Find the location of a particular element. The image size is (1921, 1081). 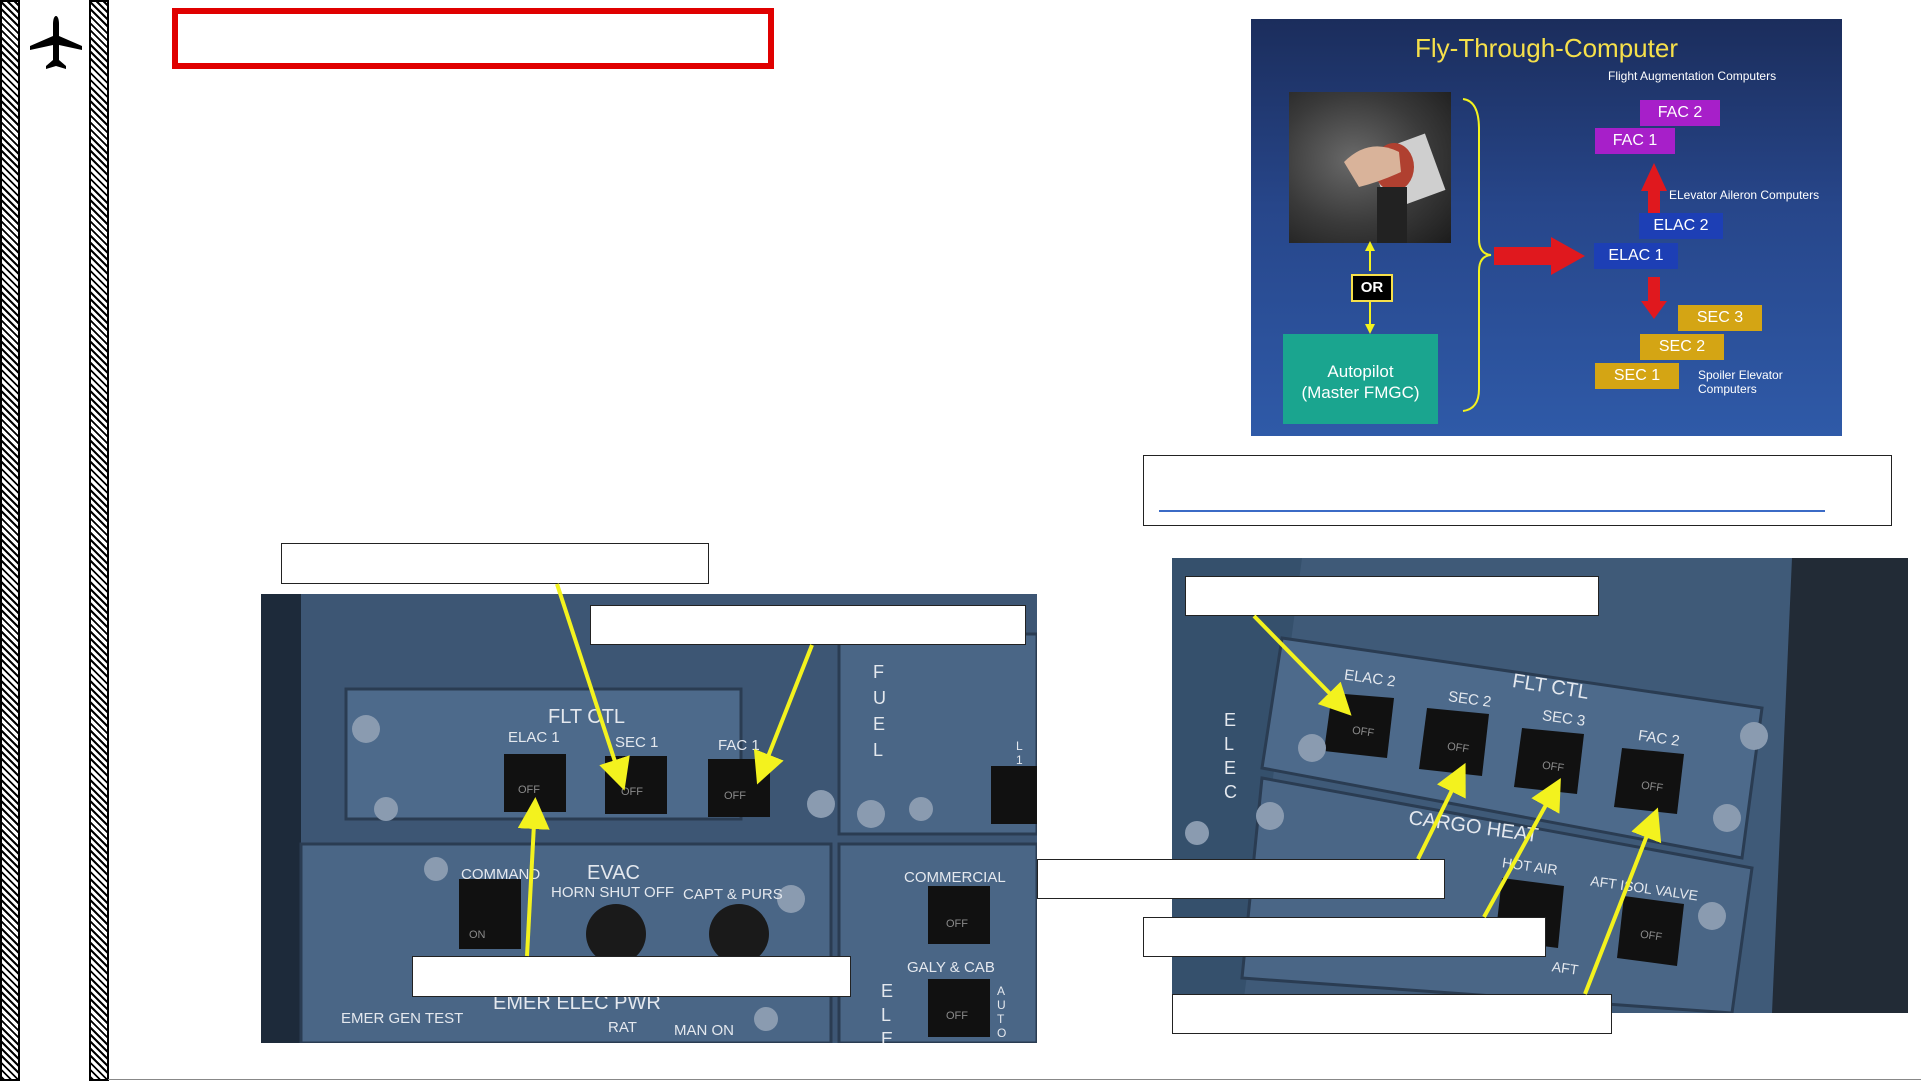

commercial-label: COMMERCIAL is located at coordinates (955, 877).